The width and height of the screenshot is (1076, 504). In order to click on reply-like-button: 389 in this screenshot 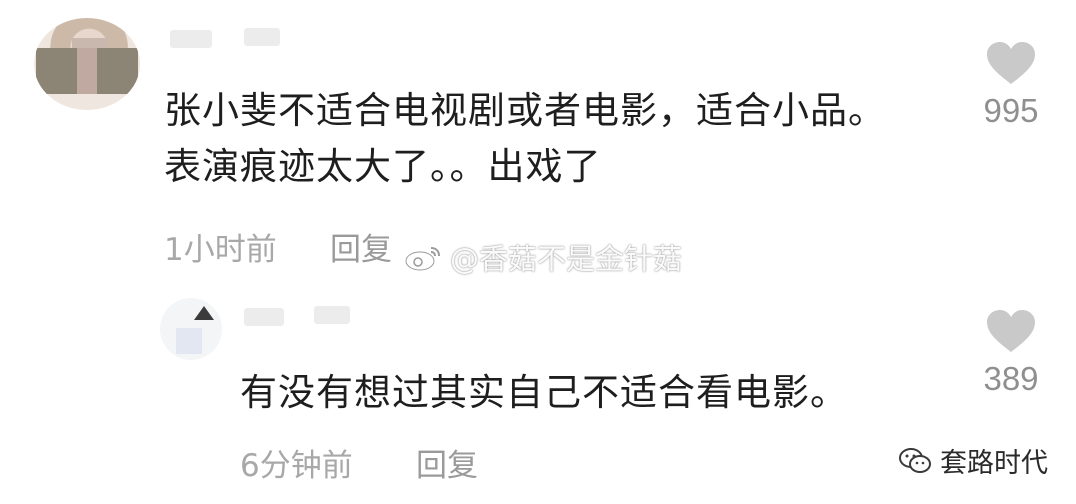, I will do `click(1011, 353)`.